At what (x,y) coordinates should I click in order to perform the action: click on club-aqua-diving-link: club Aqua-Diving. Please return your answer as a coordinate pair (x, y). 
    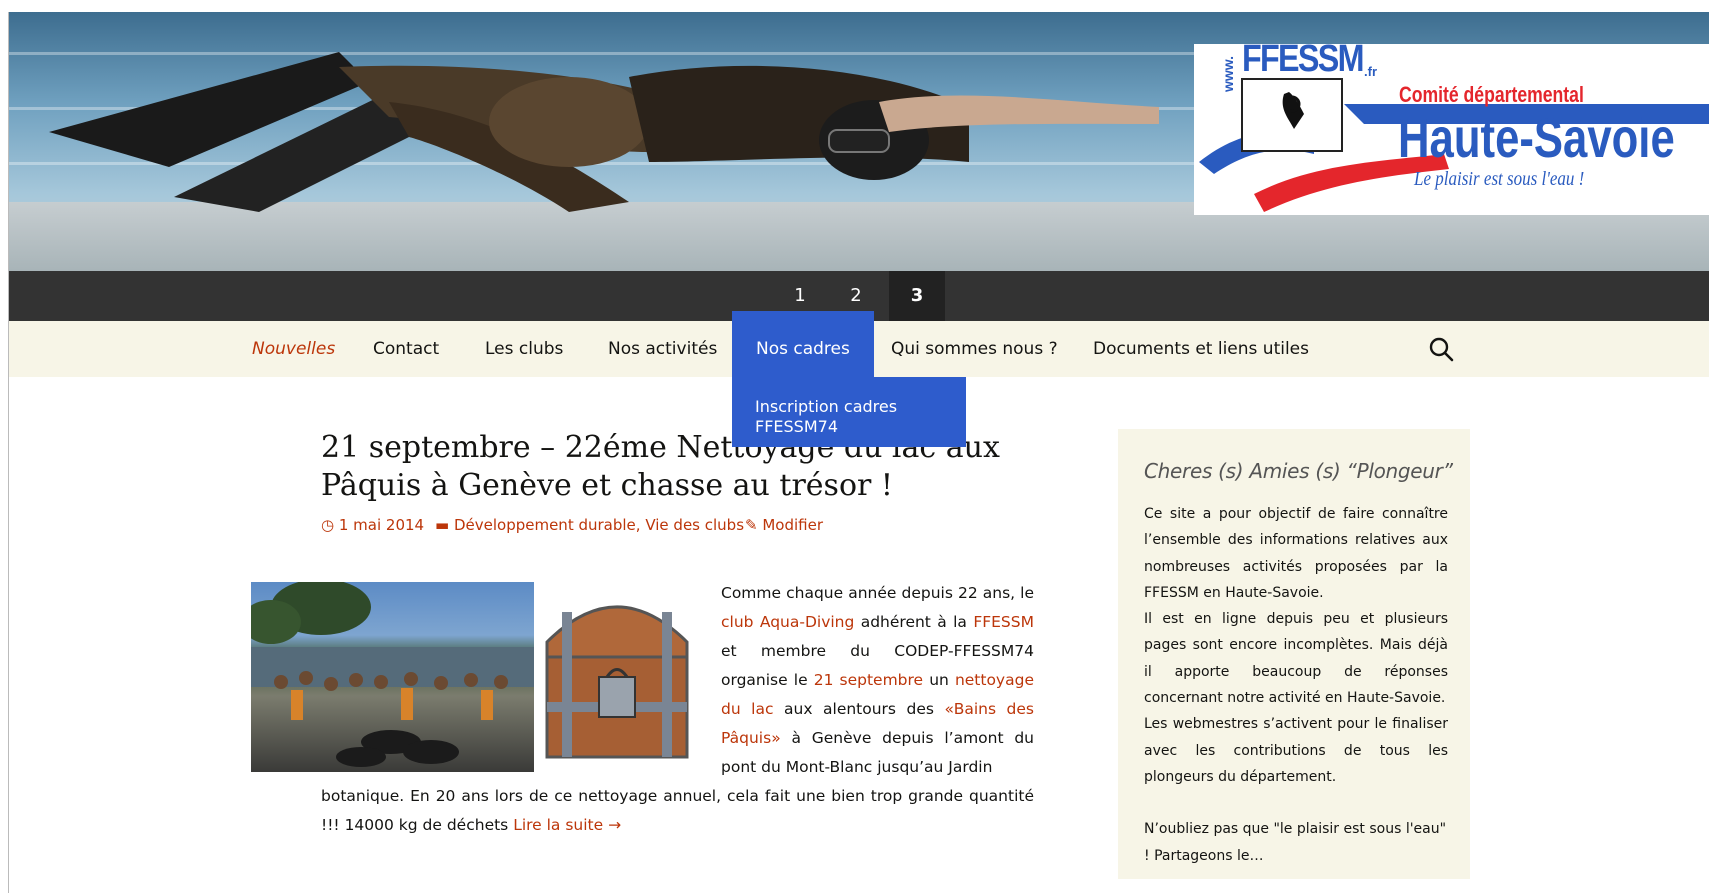
    Looking at the image, I should click on (787, 622).